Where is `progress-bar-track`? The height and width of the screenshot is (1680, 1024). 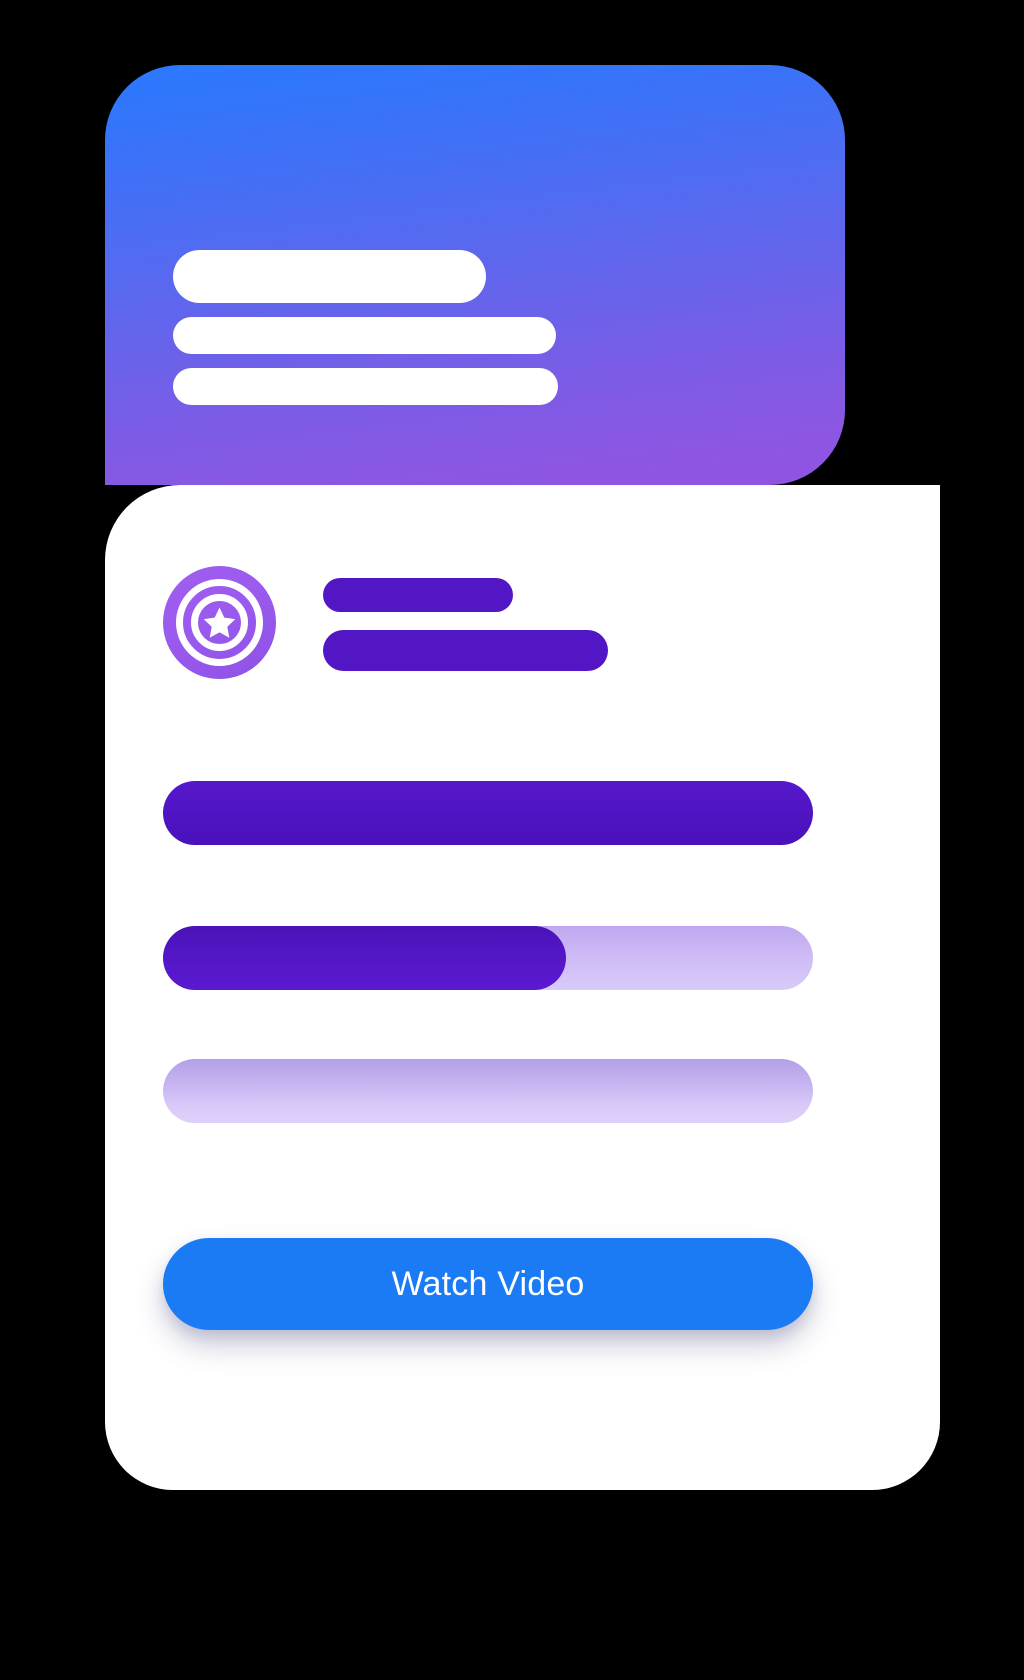
progress-bar-track is located at coordinates (488, 958).